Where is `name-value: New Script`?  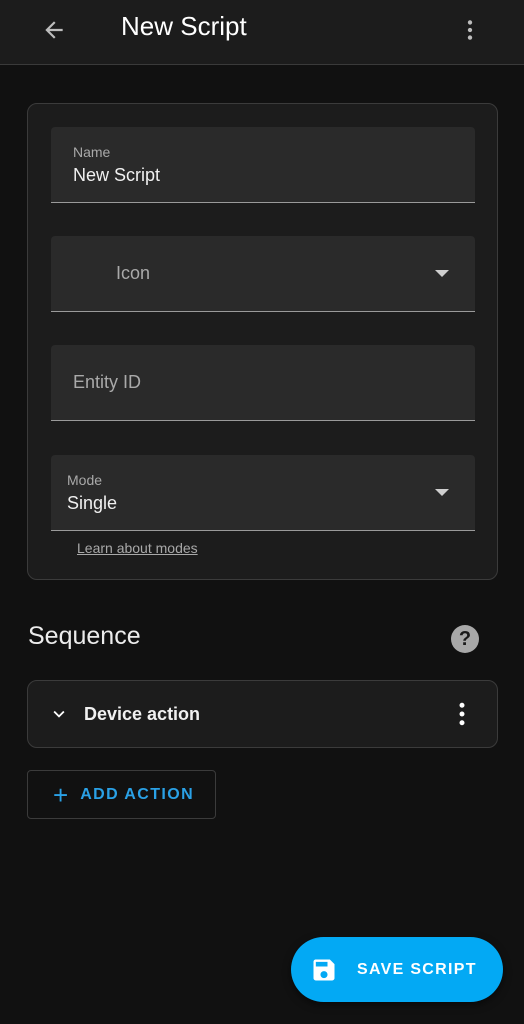 name-value: New Script is located at coordinates (117, 175).